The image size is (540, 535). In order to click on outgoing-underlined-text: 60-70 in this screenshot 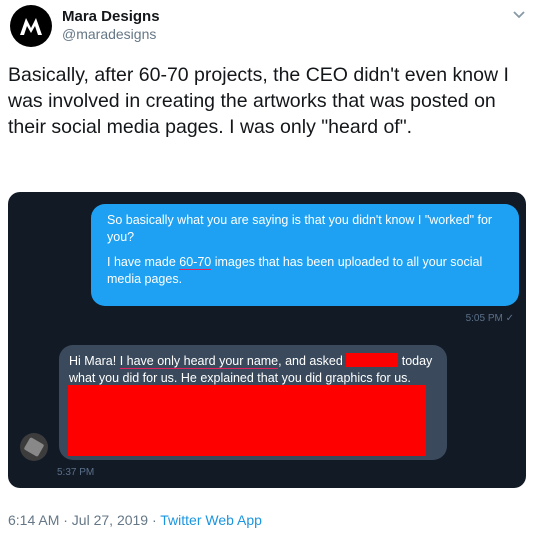, I will do `click(195, 262)`.